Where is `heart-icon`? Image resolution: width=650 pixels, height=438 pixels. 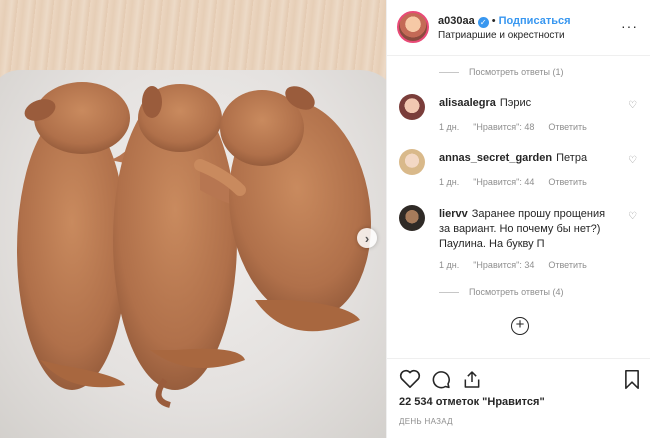 heart-icon is located at coordinates (410, 379).